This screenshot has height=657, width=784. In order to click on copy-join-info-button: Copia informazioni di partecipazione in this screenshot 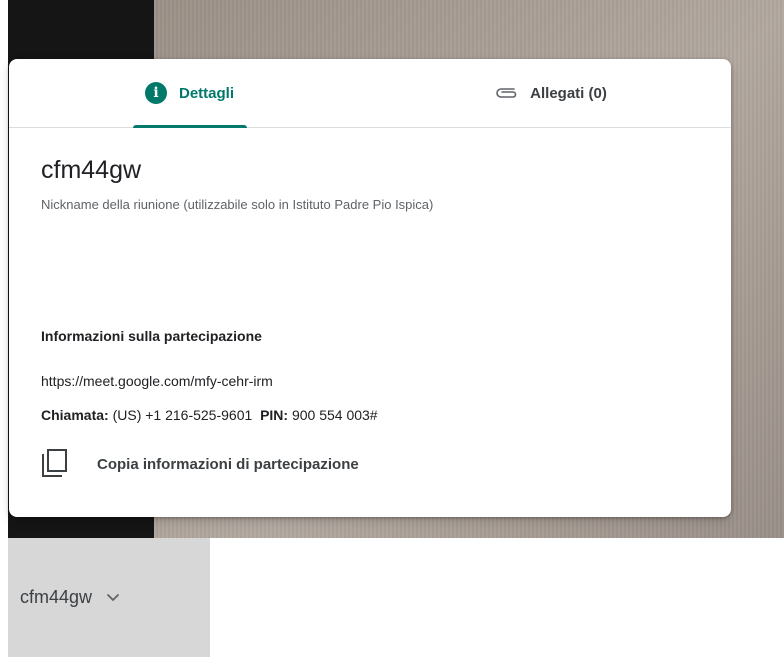, I will do `click(200, 464)`.